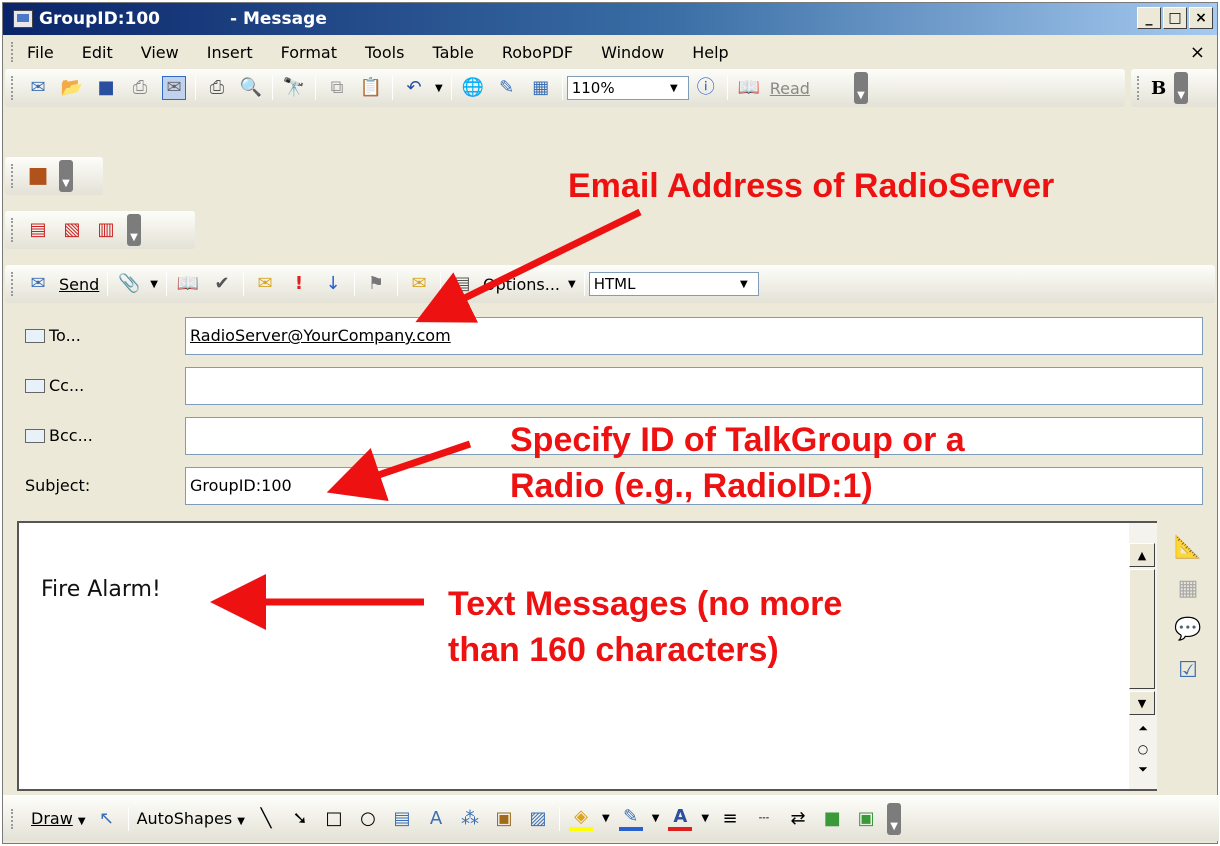 This screenshot has width=1220, height=846. I want to click on line-style-icon: ≡, so click(730, 819).